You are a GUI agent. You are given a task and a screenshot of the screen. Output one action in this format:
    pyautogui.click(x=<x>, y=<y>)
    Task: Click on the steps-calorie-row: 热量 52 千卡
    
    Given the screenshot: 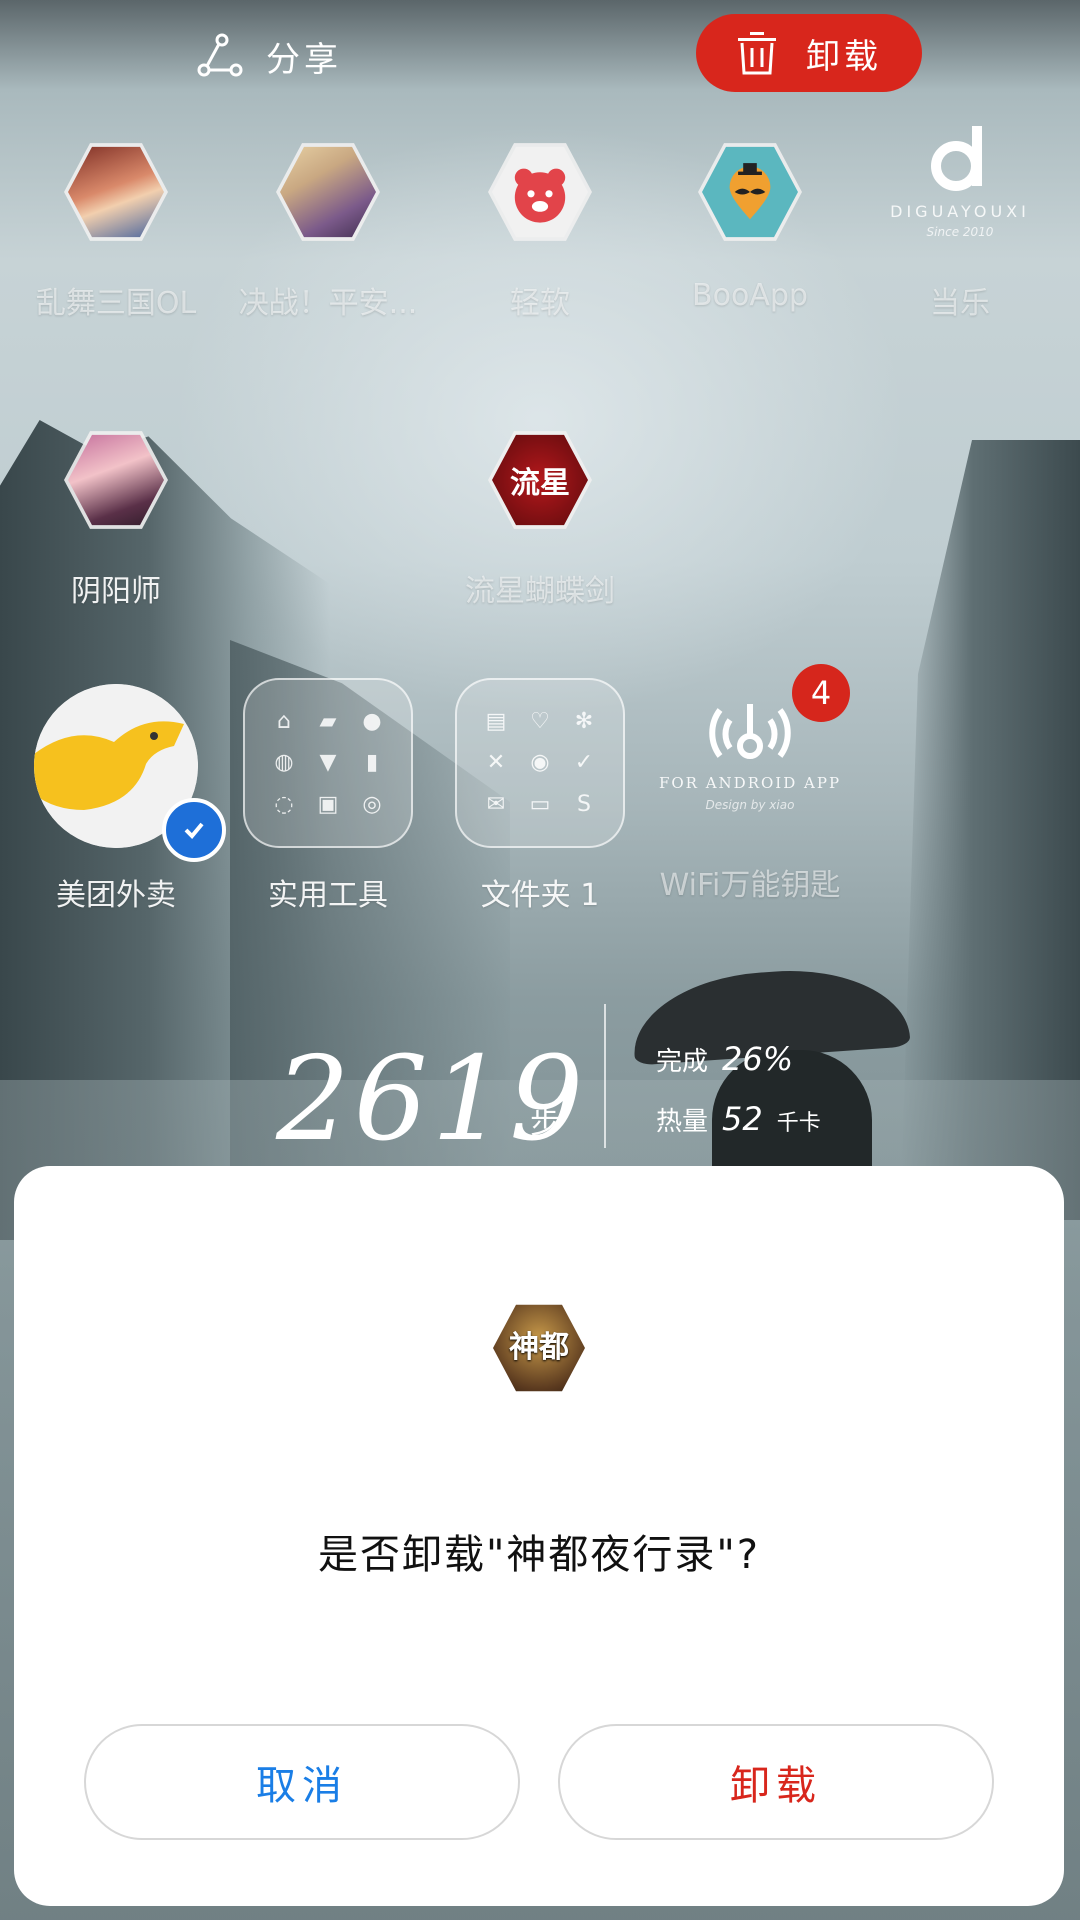 What is the action you would take?
    pyautogui.click(x=738, y=1119)
    